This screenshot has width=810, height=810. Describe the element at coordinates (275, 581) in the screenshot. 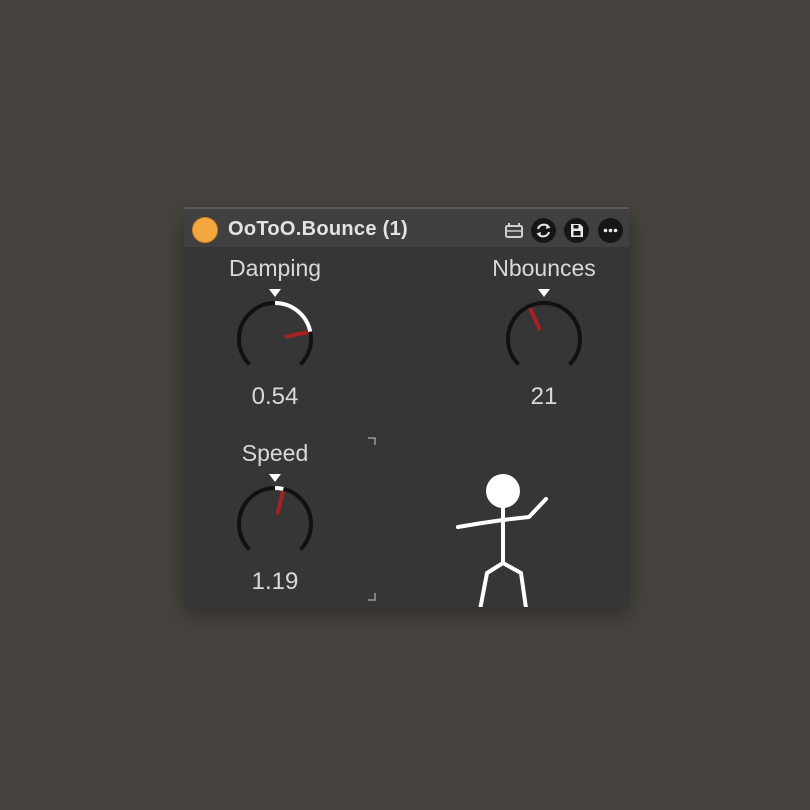

I see `speed-value: 1.19` at that location.